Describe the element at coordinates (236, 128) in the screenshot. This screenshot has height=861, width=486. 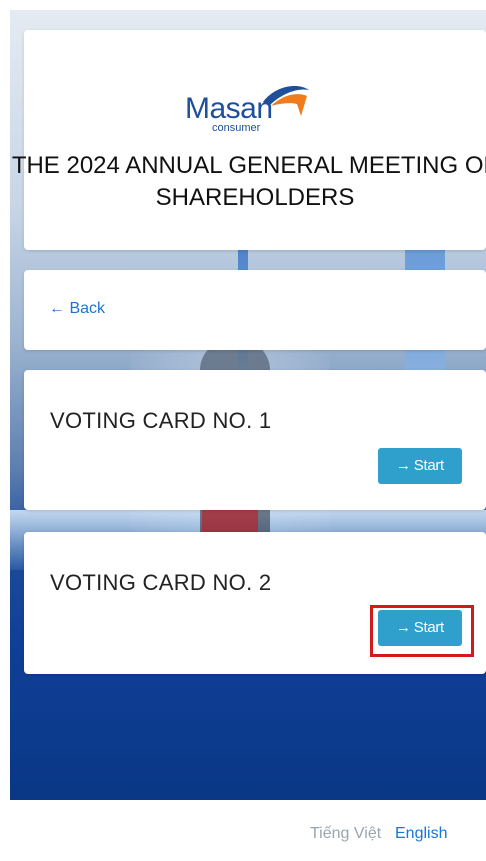
I see `logo-subtext: consumer` at that location.